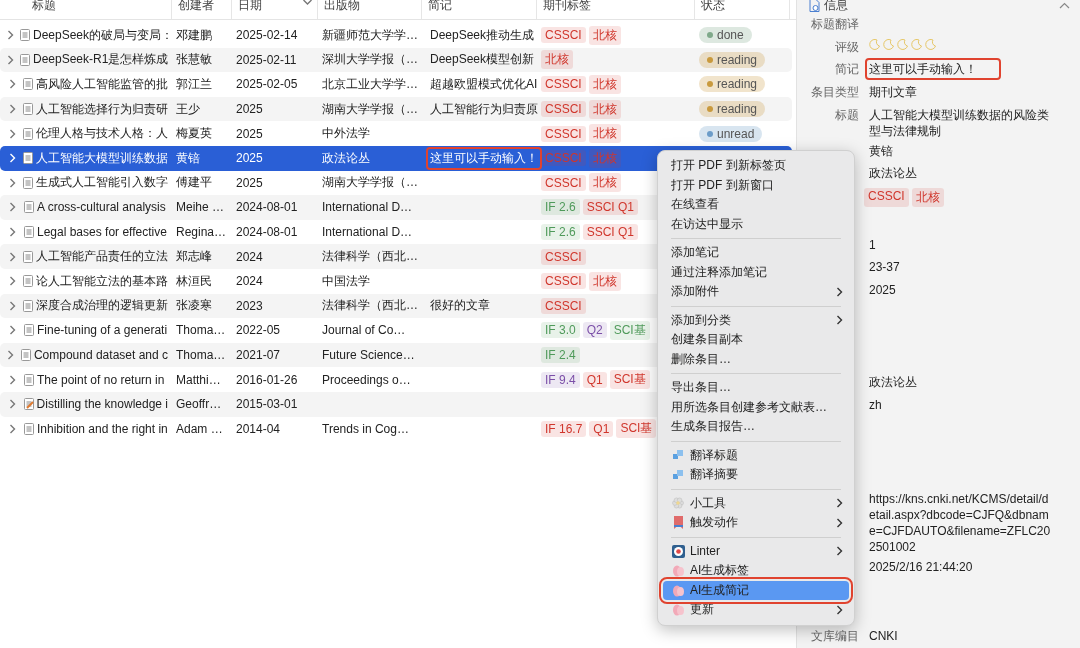 The image size is (1080, 648). What do you see at coordinates (101, 60) in the screenshot?
I see `title-cell: DeepSeek-R1是怎样炼成` at bounding box center [101, 60].